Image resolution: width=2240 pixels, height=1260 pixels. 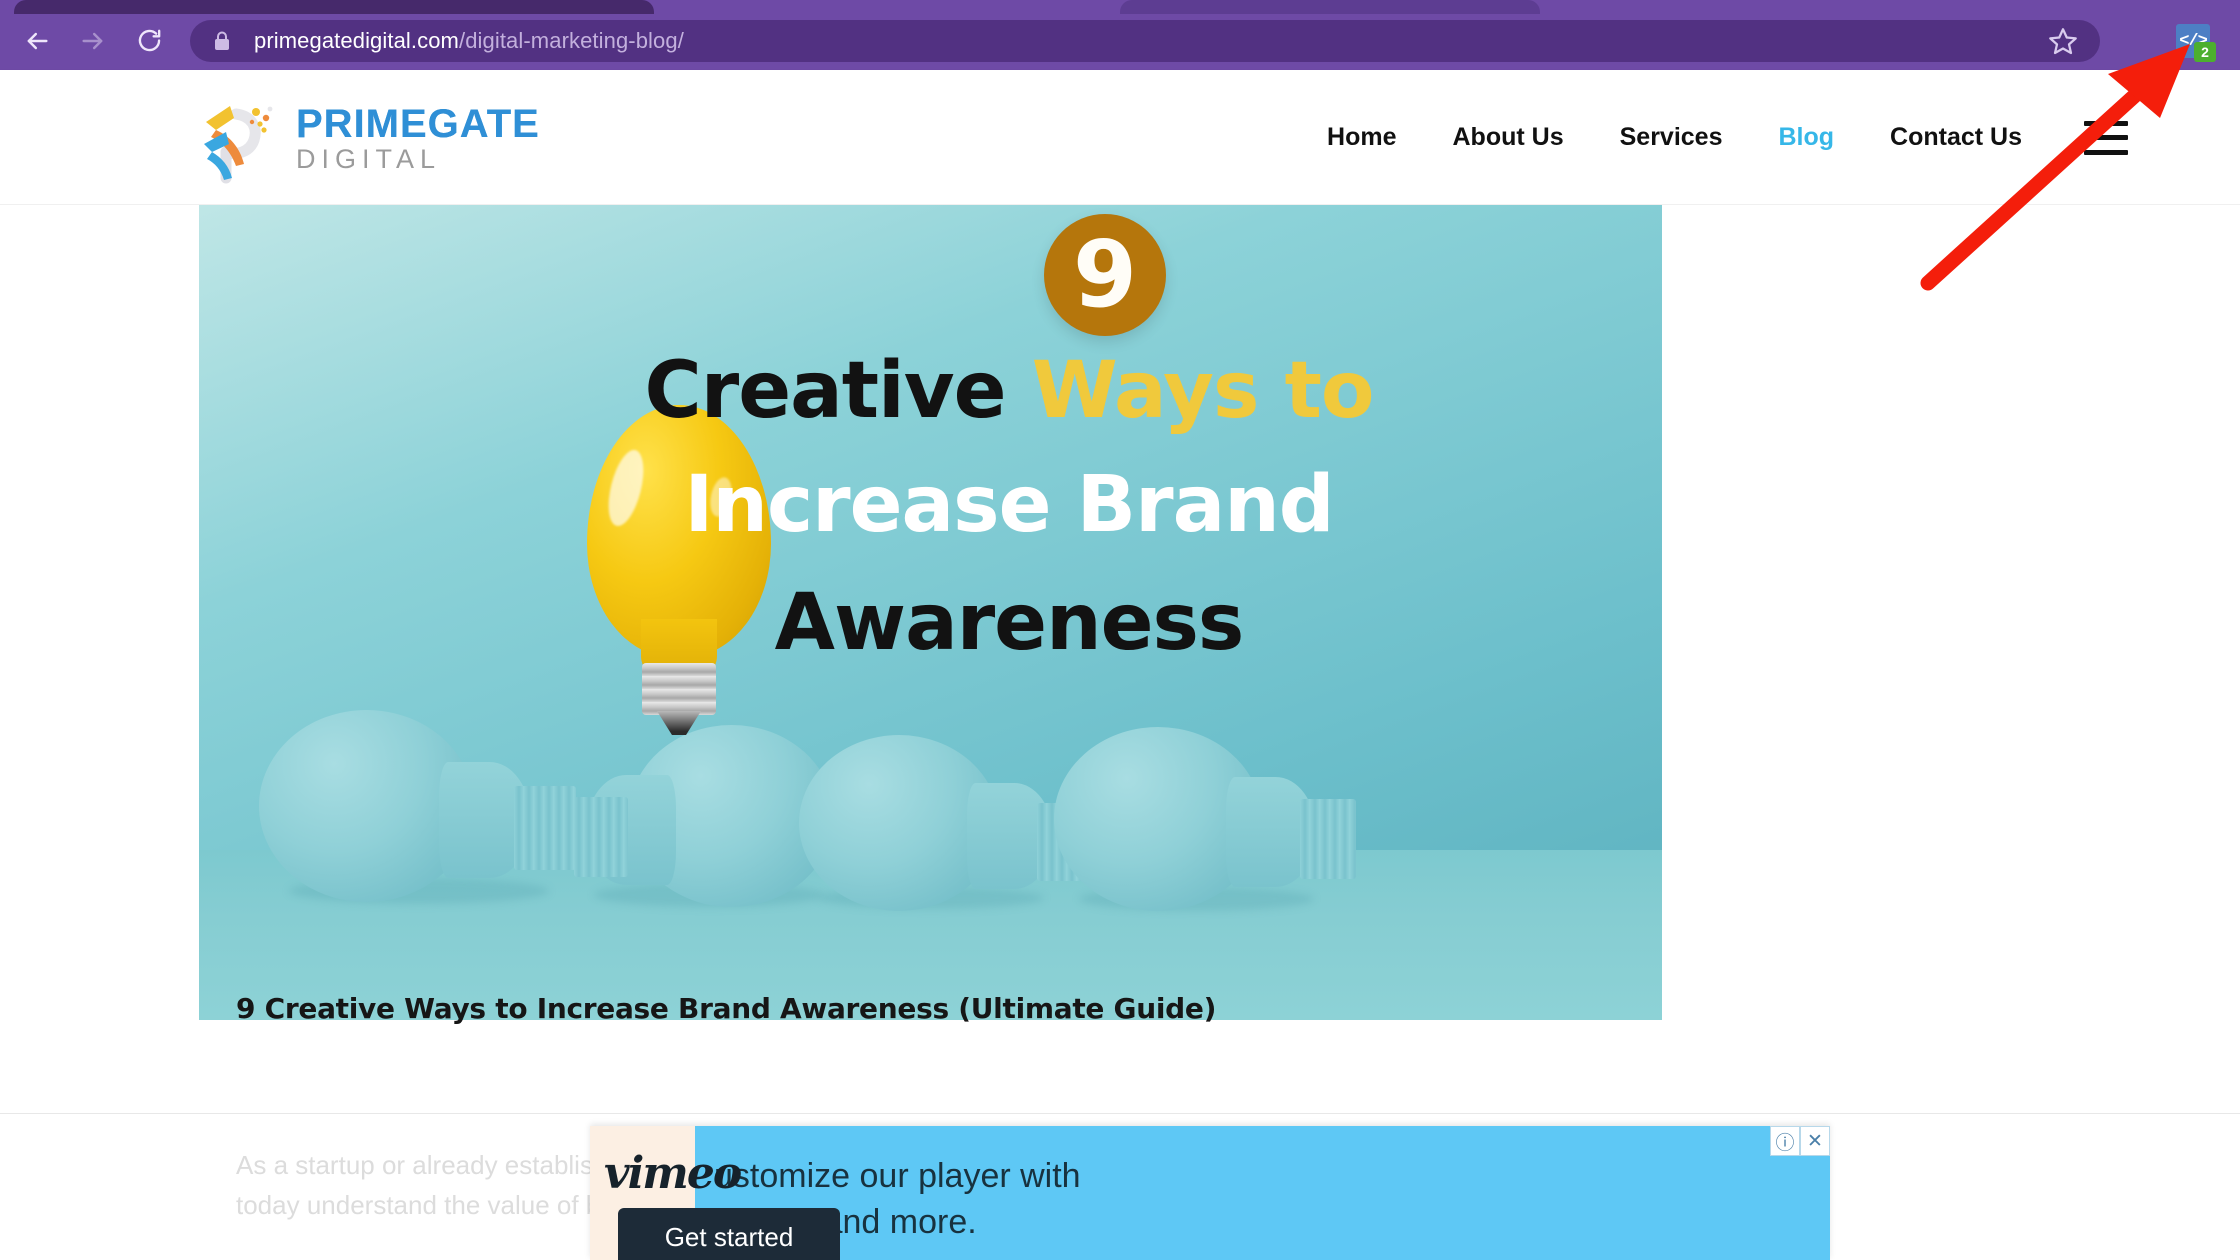 What do you see at coordinates (93, 41) in the screenshot?
I see `forward-arrow-icon` at bounding box center [93, 41].